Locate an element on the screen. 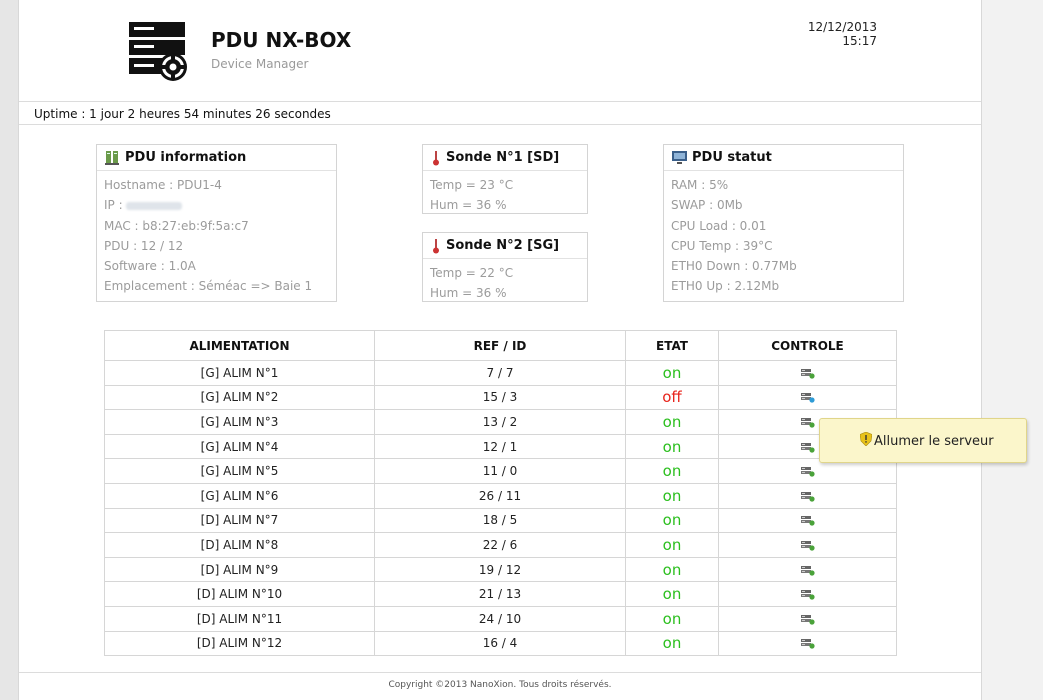 The image size is (1043, 700). ip-label: IP : is located at coordinates (113, 205).